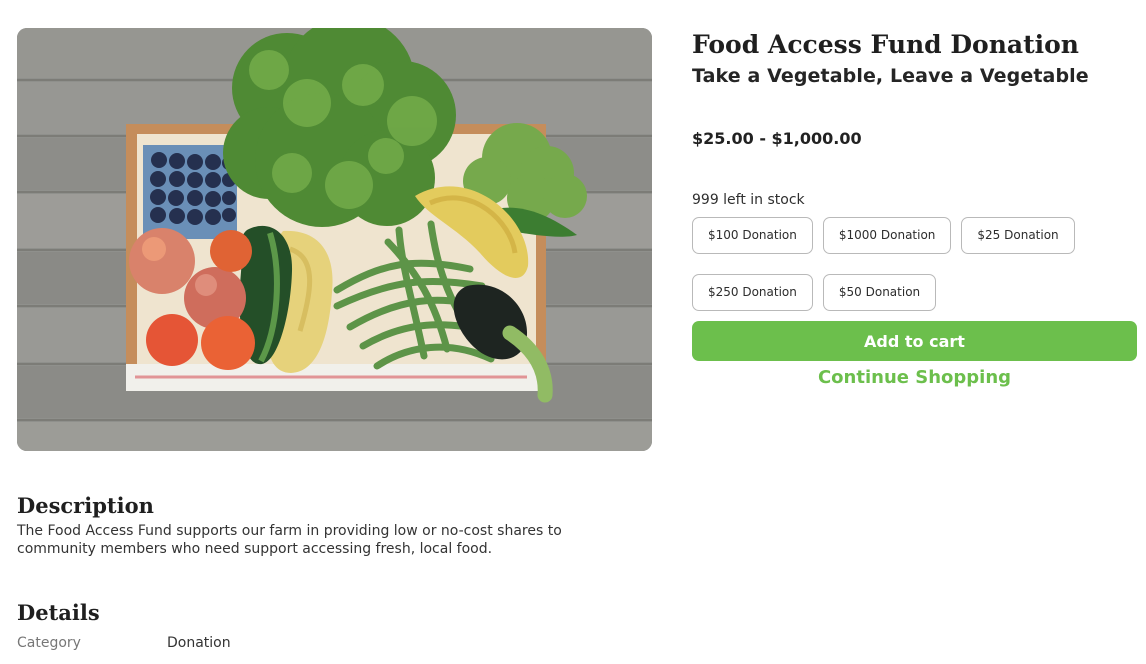 This screenshot has width=1146, height=664. What do you see at coordinates (317, 625) in the screenshot?
I see `details-section: Details Category Donation` at bounding box center [317, 625].